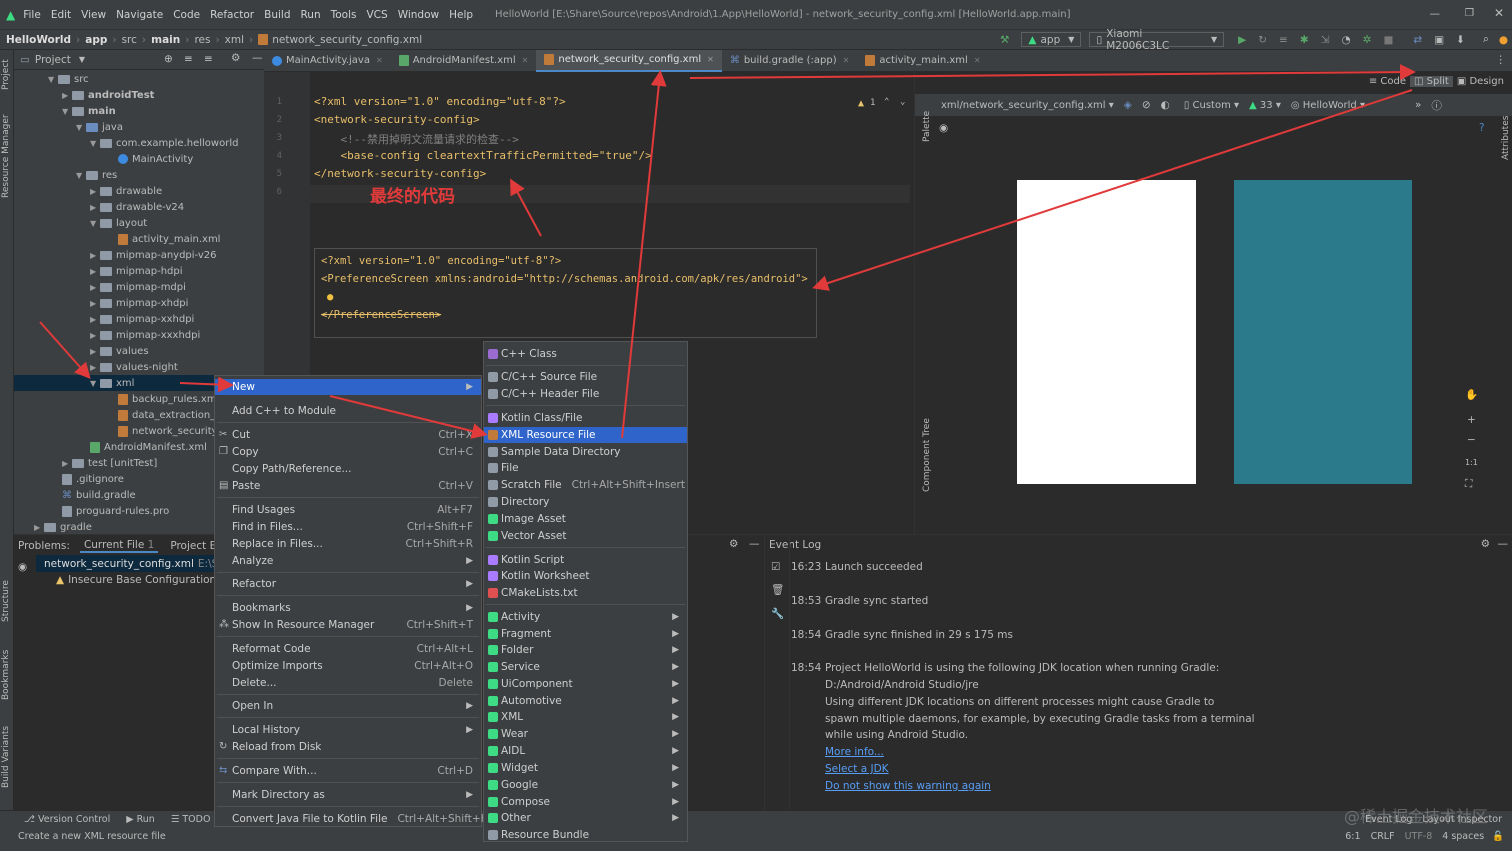  What do you see at coordinates (348, 683) in the screenshot?
I see `menu-item-delete: Delete... Delete` at bounding box center [348, 683].